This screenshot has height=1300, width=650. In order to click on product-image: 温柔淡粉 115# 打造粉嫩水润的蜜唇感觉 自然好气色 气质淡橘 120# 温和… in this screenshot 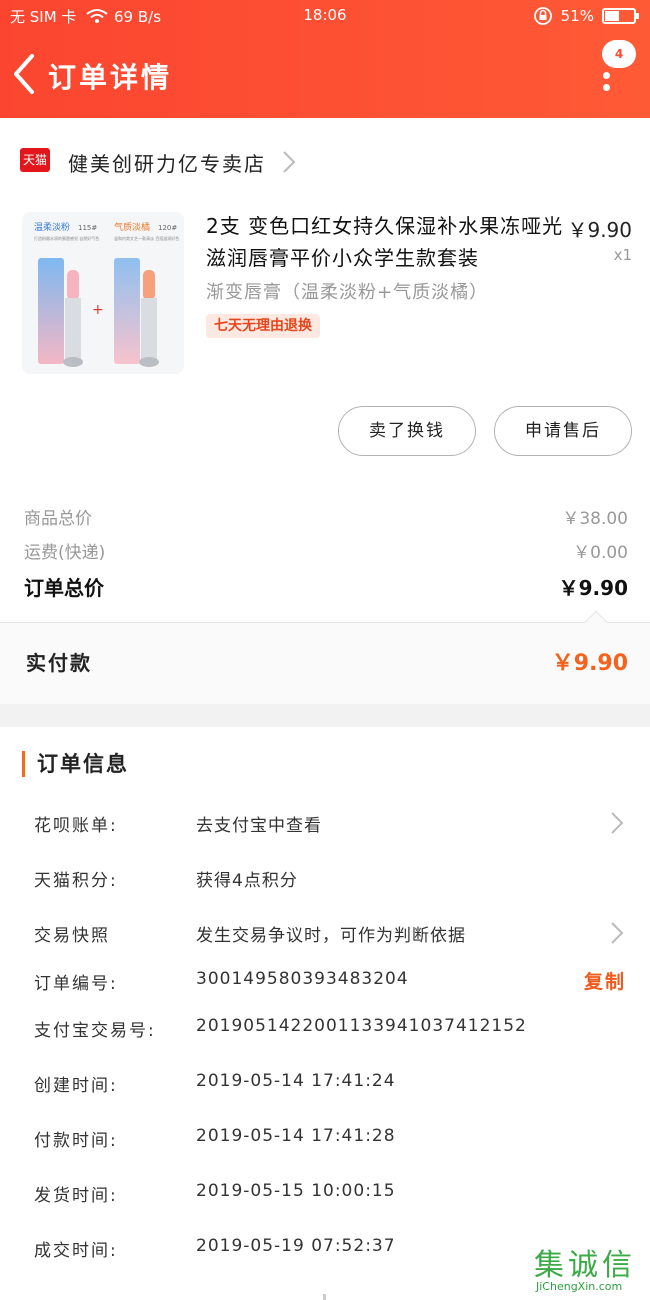, I will do `click(103, 293)`.